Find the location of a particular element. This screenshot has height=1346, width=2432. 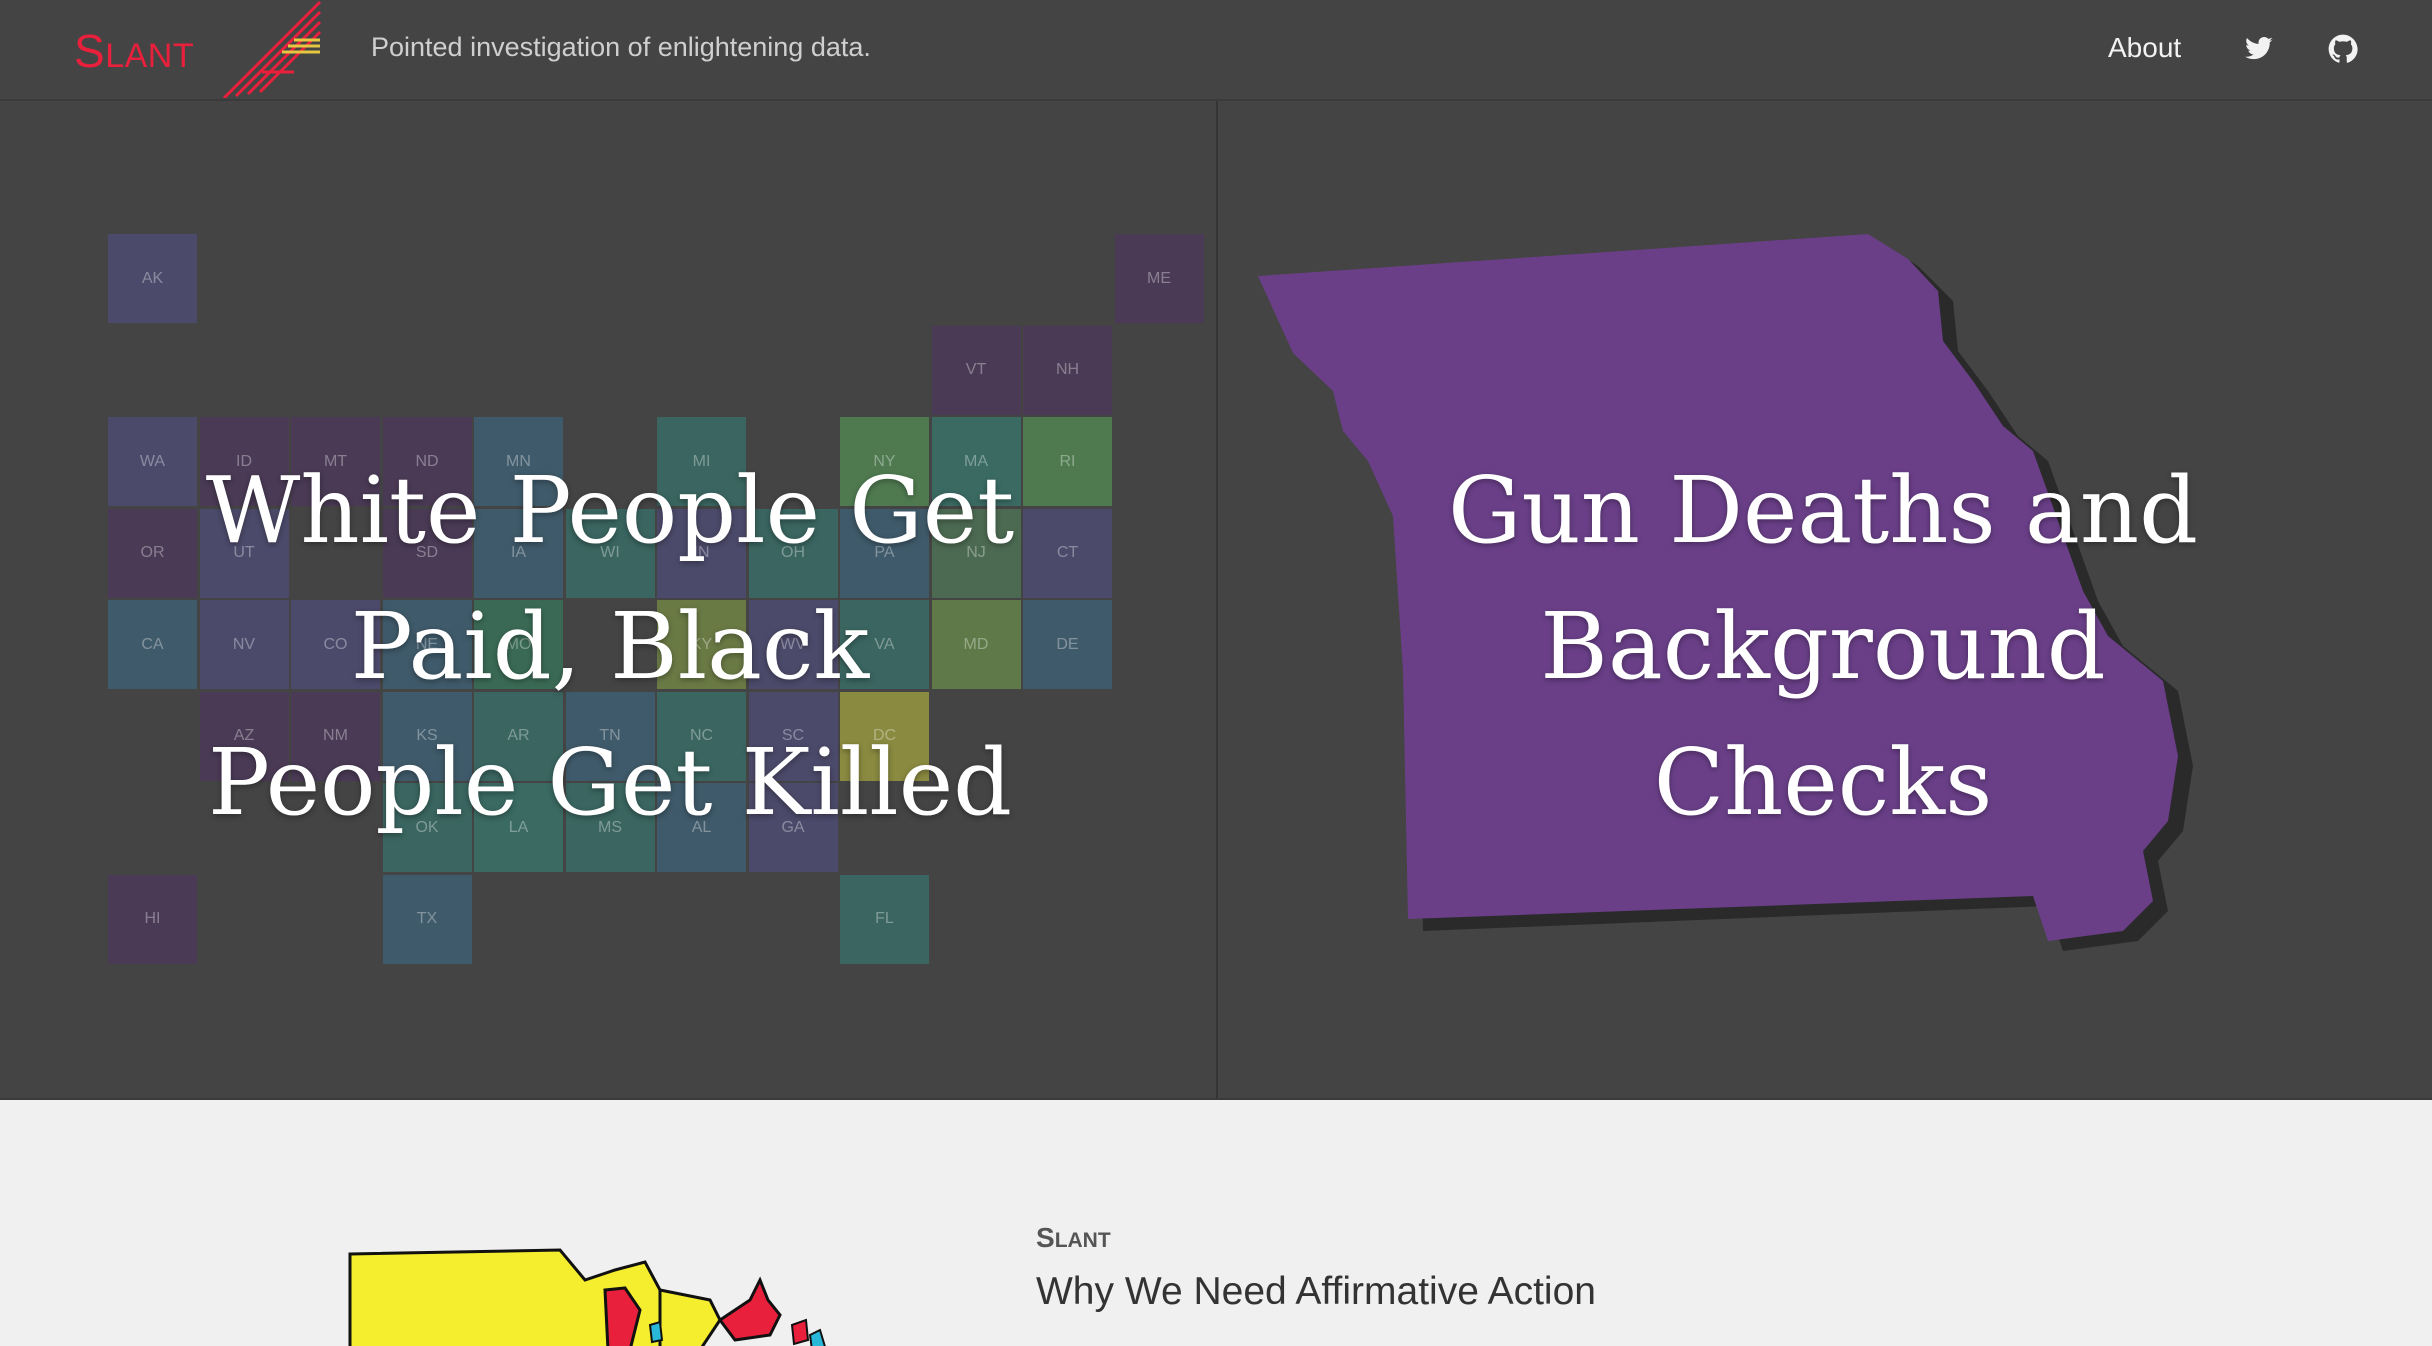

state-tile-ri: RI is located at coordinates (1067, 461).